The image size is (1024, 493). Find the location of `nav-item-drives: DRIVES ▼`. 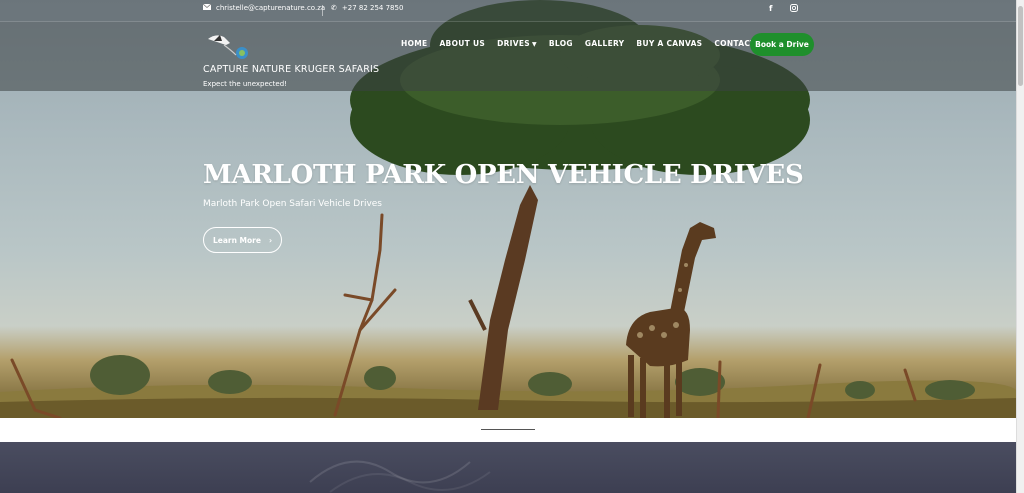

nav-item-drives: DRIVES ▼ is located at coordinates (517, 43).